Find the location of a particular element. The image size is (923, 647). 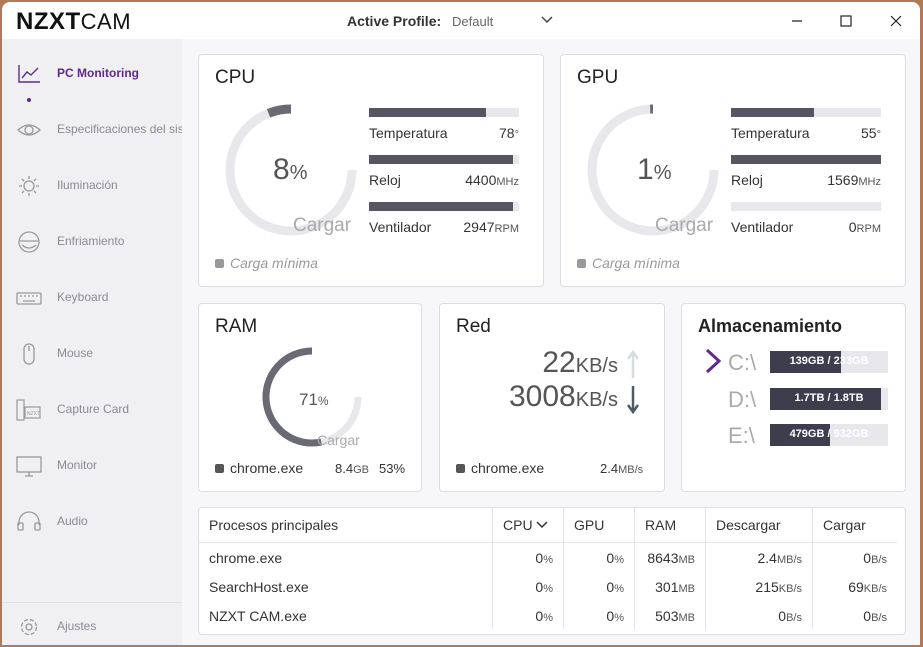

cpu-fan-value: 2947RPM is located at coordinates (491, 227).